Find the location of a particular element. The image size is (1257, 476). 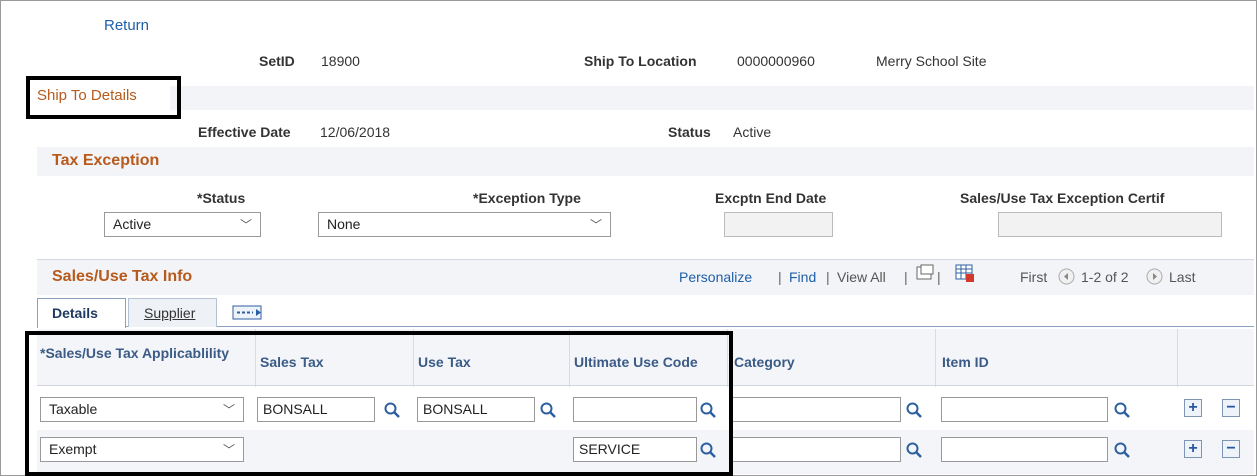

exception-status-select: Active ﹀ is located at coordinates (182, 224).